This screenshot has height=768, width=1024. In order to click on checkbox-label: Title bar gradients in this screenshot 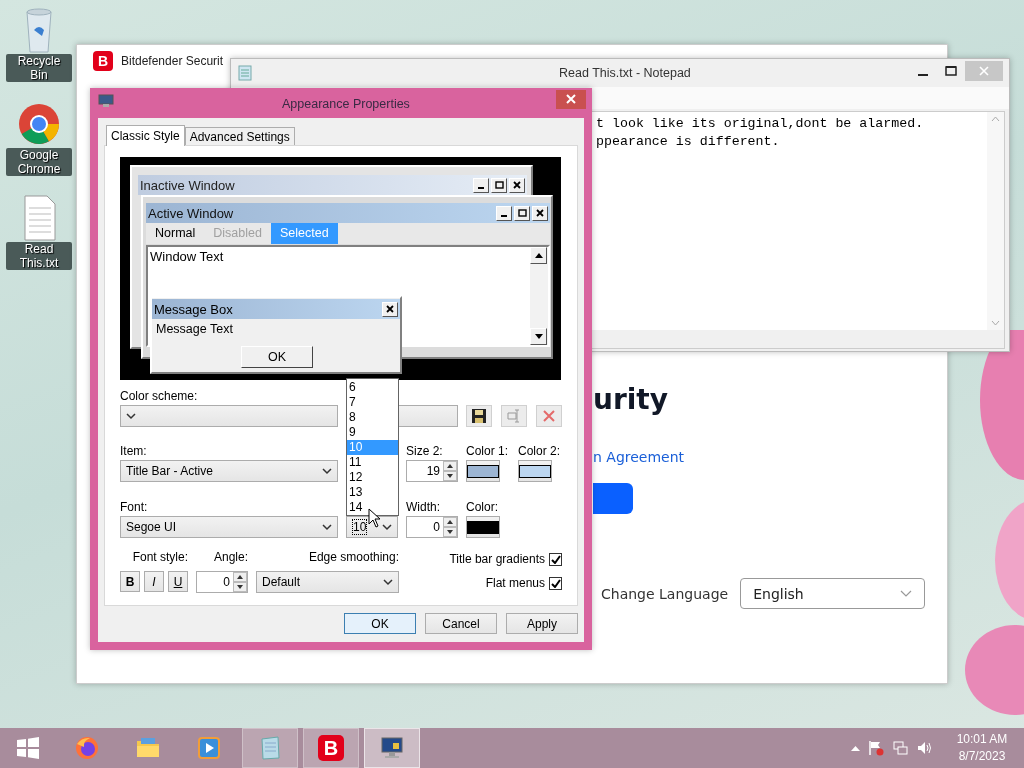, I will do `click(497, 559)`.